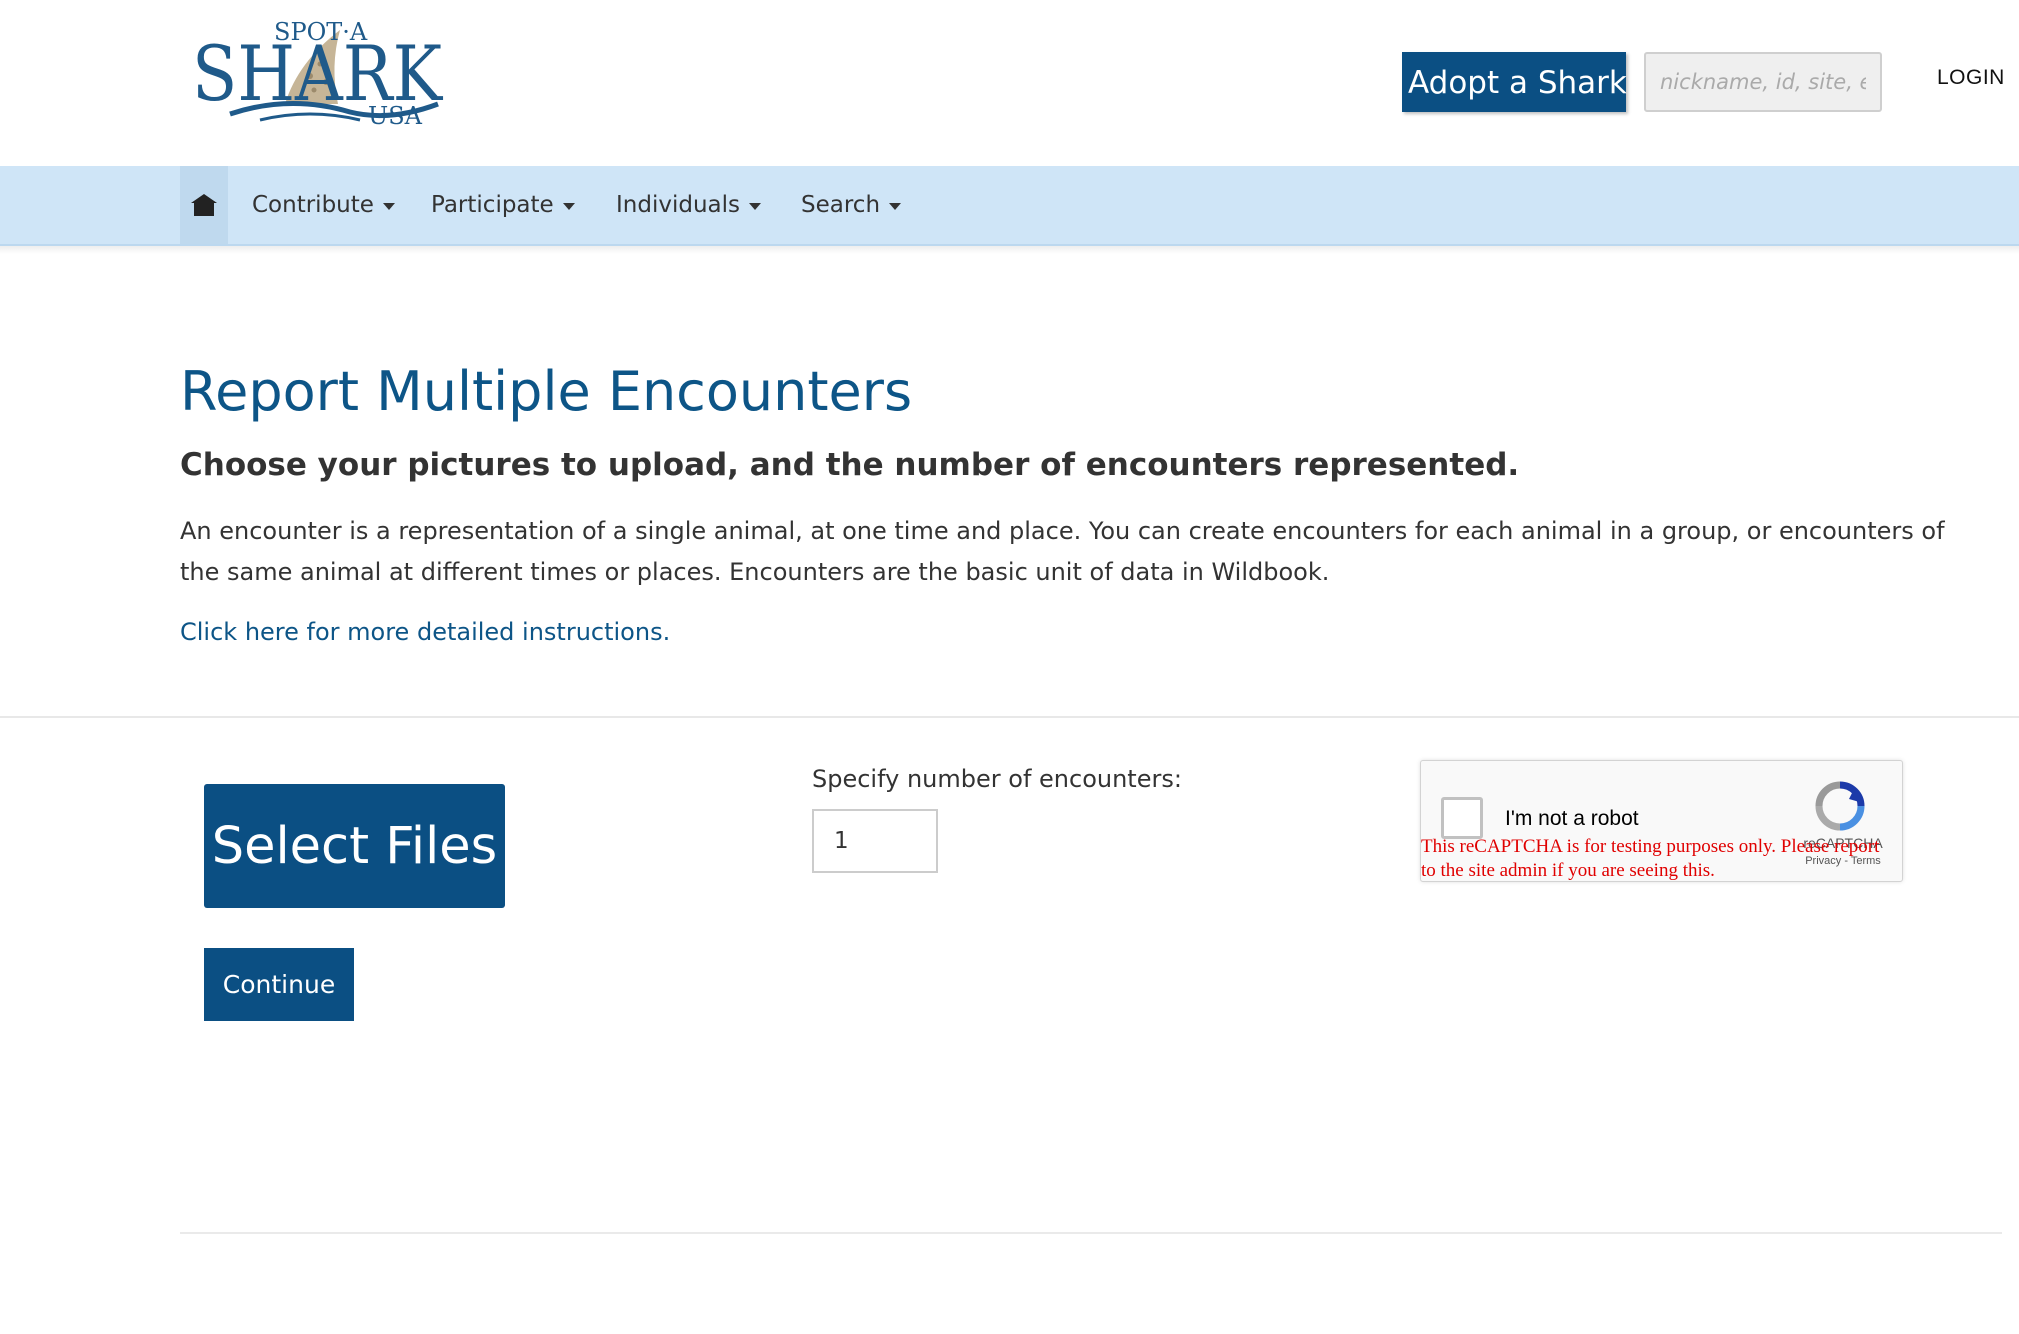 The image size is (2019, 1334). Describe the element at coordinates (1840, 806) in the screenshot. I see `recaptcha-logo-icon` at that location.